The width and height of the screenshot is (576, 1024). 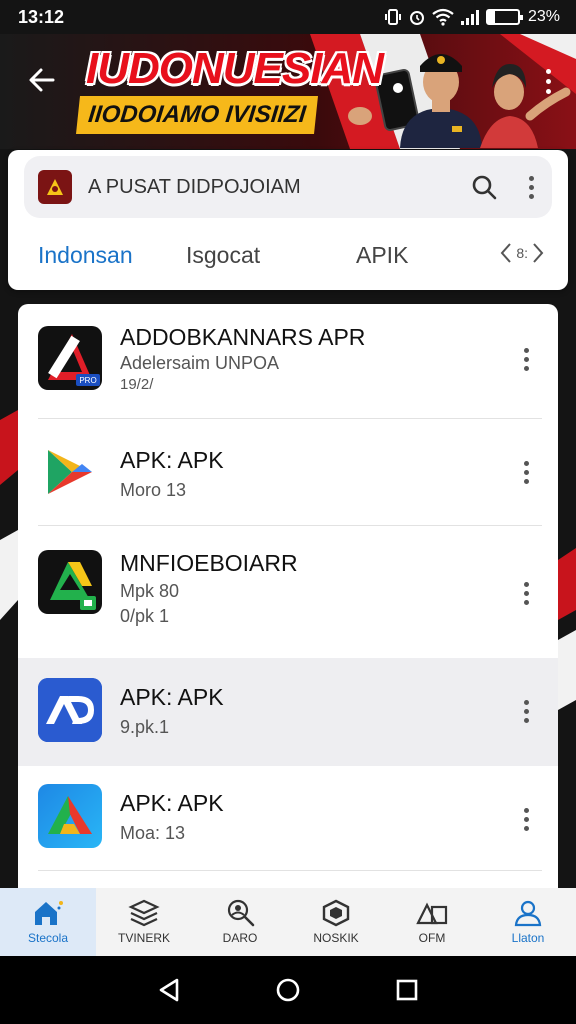 I want to click on search-input, so click(x=277, y=187).